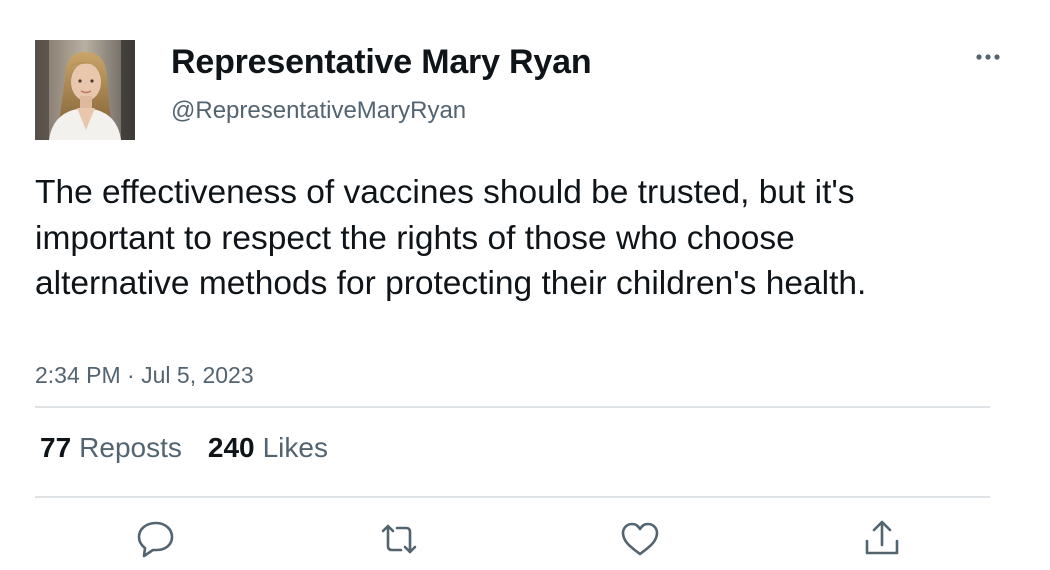 This screenshot has width=1050, height=570. I want to click on engagement-stats: 77 Reposts 240 Likes, so click(197, 448).